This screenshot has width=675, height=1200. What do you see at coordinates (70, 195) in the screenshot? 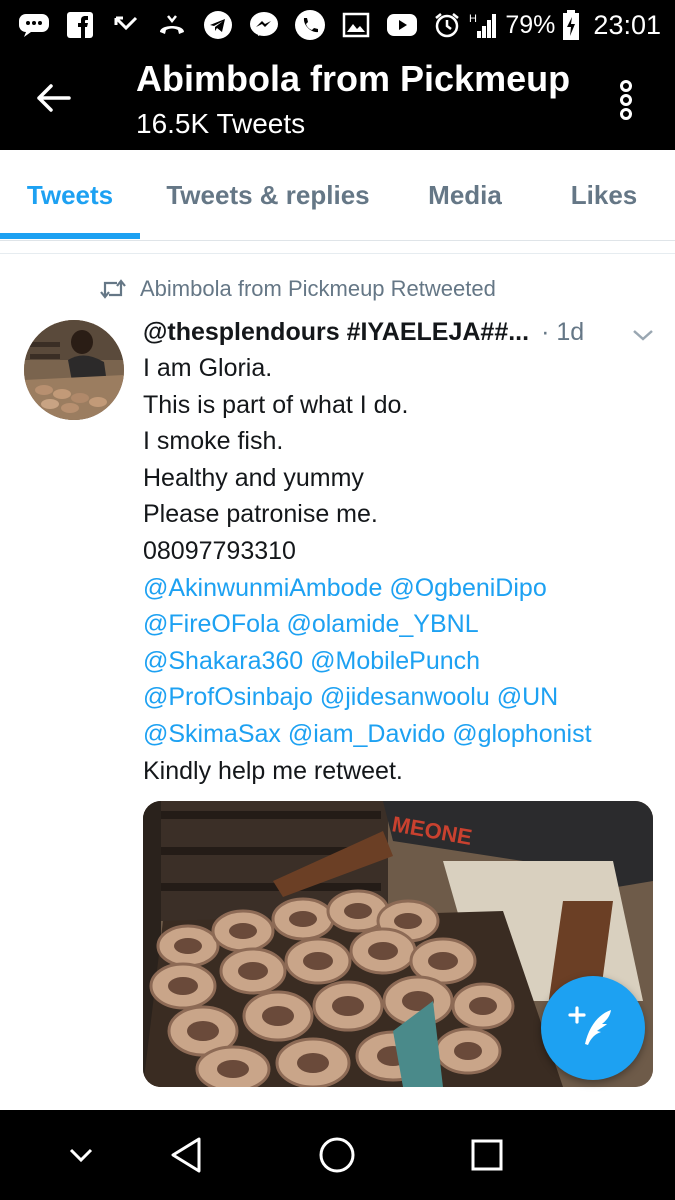
I see `tab-tweets: Tweets` at bounding box center [70, 195].